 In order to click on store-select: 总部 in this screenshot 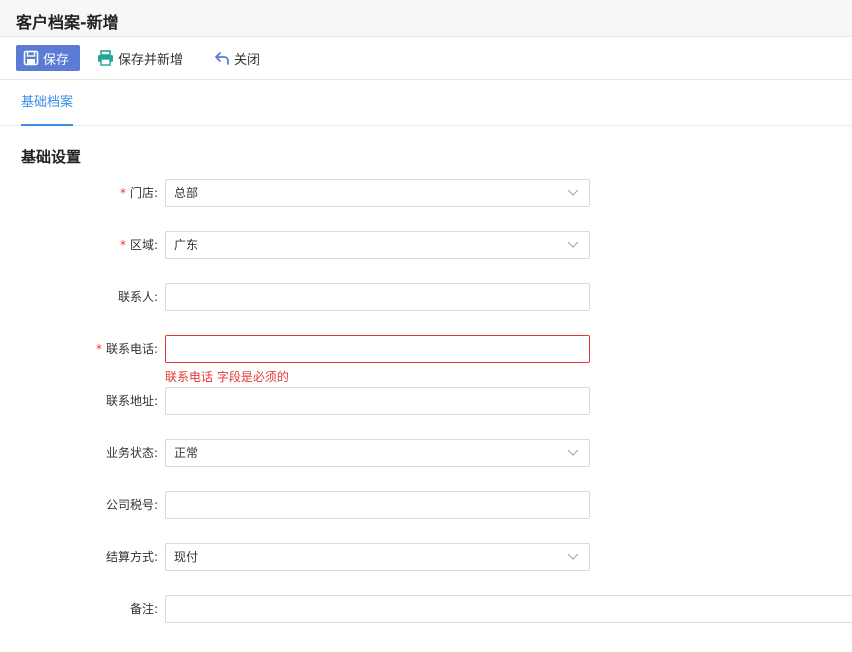, I will do `click(377, 193)`.